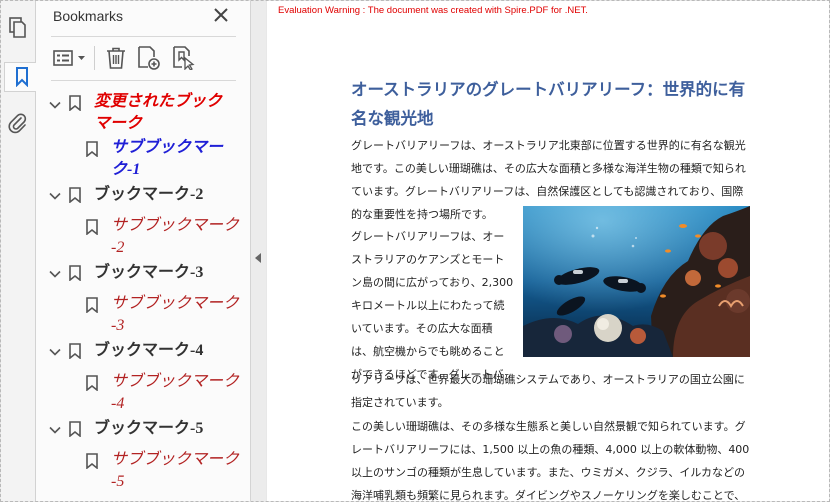  Describe the element at coordinates (169, 351) in the screenshot. I see `bookmark-label: ブックマーク-4` at that location.